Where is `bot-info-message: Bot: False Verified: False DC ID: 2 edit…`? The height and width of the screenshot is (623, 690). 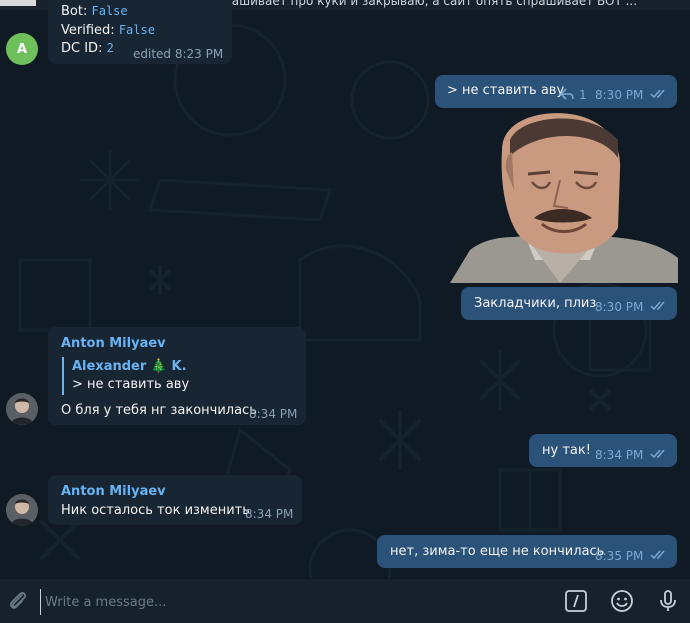
bot-info-message: Bot: False Verified: False DC ID: 2 edit… is located at coordinates (140, 32).